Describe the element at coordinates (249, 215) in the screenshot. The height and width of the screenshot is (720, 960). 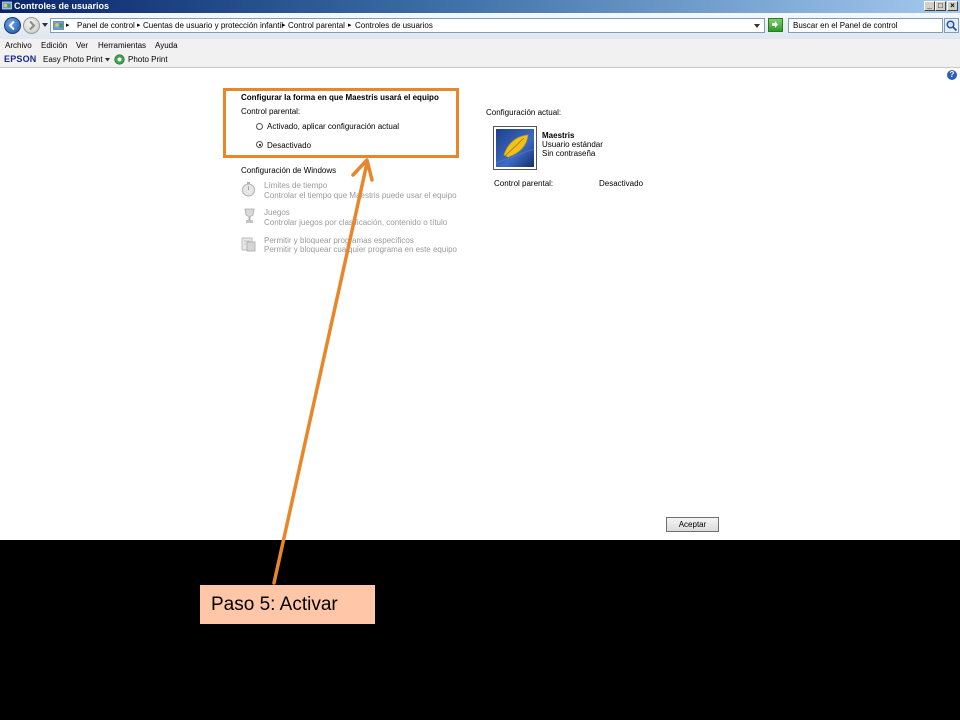
I see `trophy-icon` at that location.